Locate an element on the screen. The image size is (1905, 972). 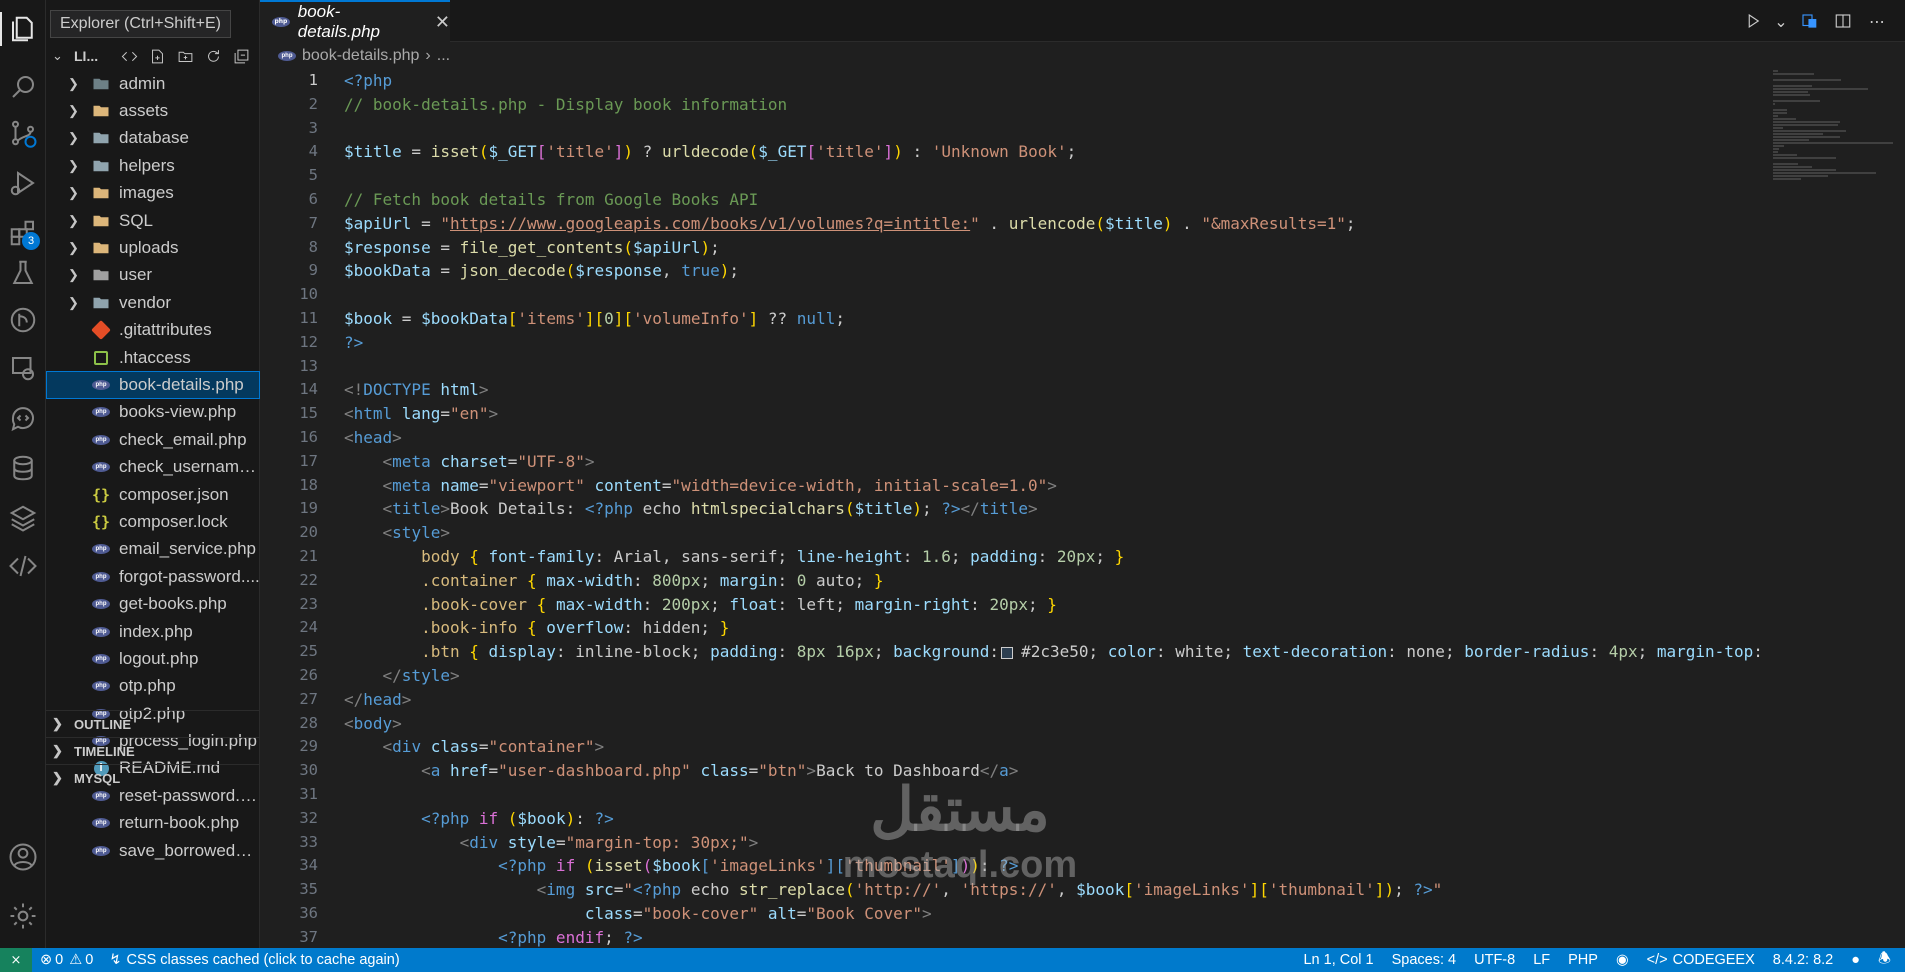
database-icon is located at coordinates (23, 468).